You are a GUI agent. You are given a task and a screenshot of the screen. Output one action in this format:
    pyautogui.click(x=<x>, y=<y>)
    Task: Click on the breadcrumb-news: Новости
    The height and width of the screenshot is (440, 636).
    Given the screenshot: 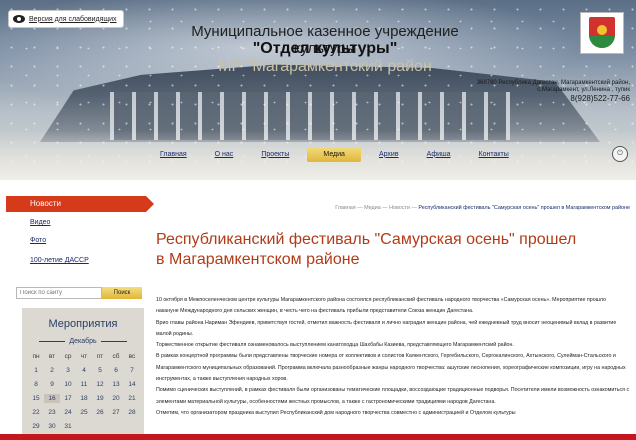 What is the action you would take?
    pyautogui.click(x=399, y=208)
    